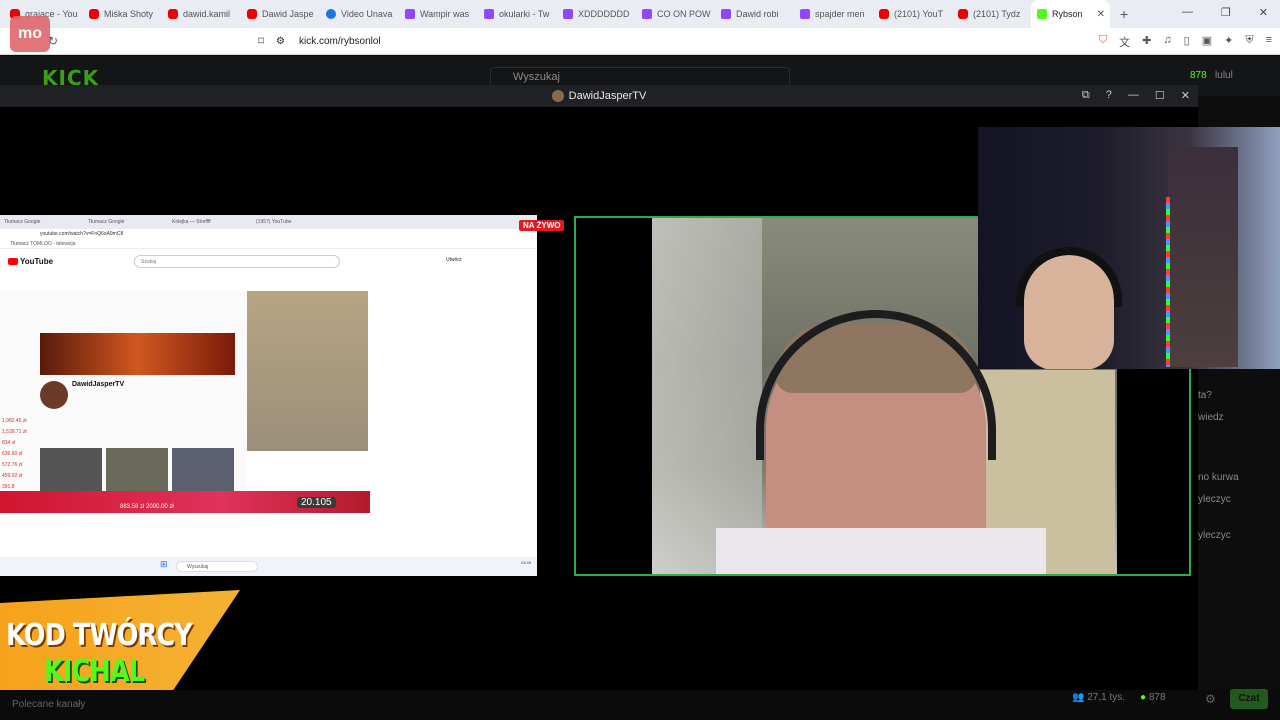 This screenshot has height=720, width=1280. I want to click on browser-tab: (2101) Tydz, so click(991, 14).